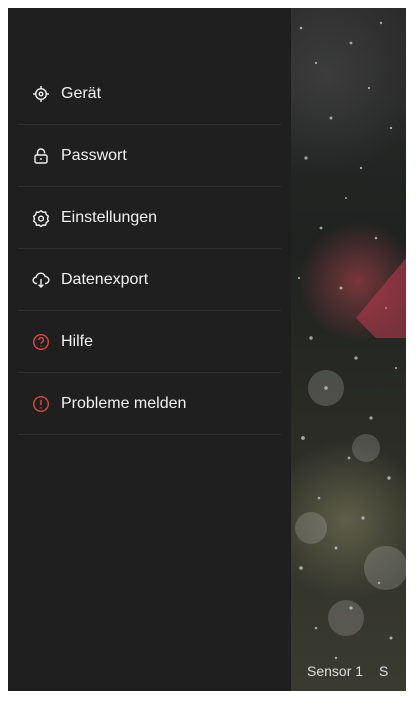 Image resolution: width=416 pixels, height=704 pixels. I want to click on target-icon, so click(41, 94).